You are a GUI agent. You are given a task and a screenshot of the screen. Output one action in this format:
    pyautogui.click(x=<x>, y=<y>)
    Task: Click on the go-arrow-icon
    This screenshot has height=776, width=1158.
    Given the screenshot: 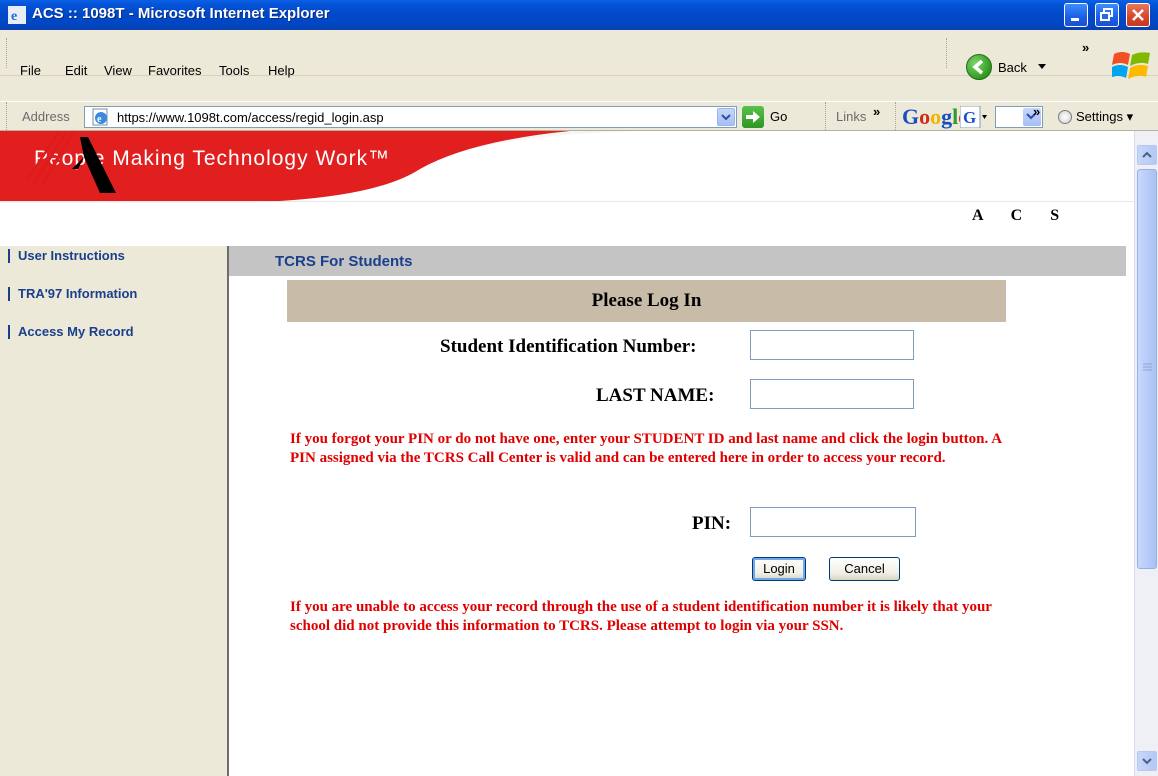 What is the action you would take?
    pyautogui.click(x=753, y=117)
    